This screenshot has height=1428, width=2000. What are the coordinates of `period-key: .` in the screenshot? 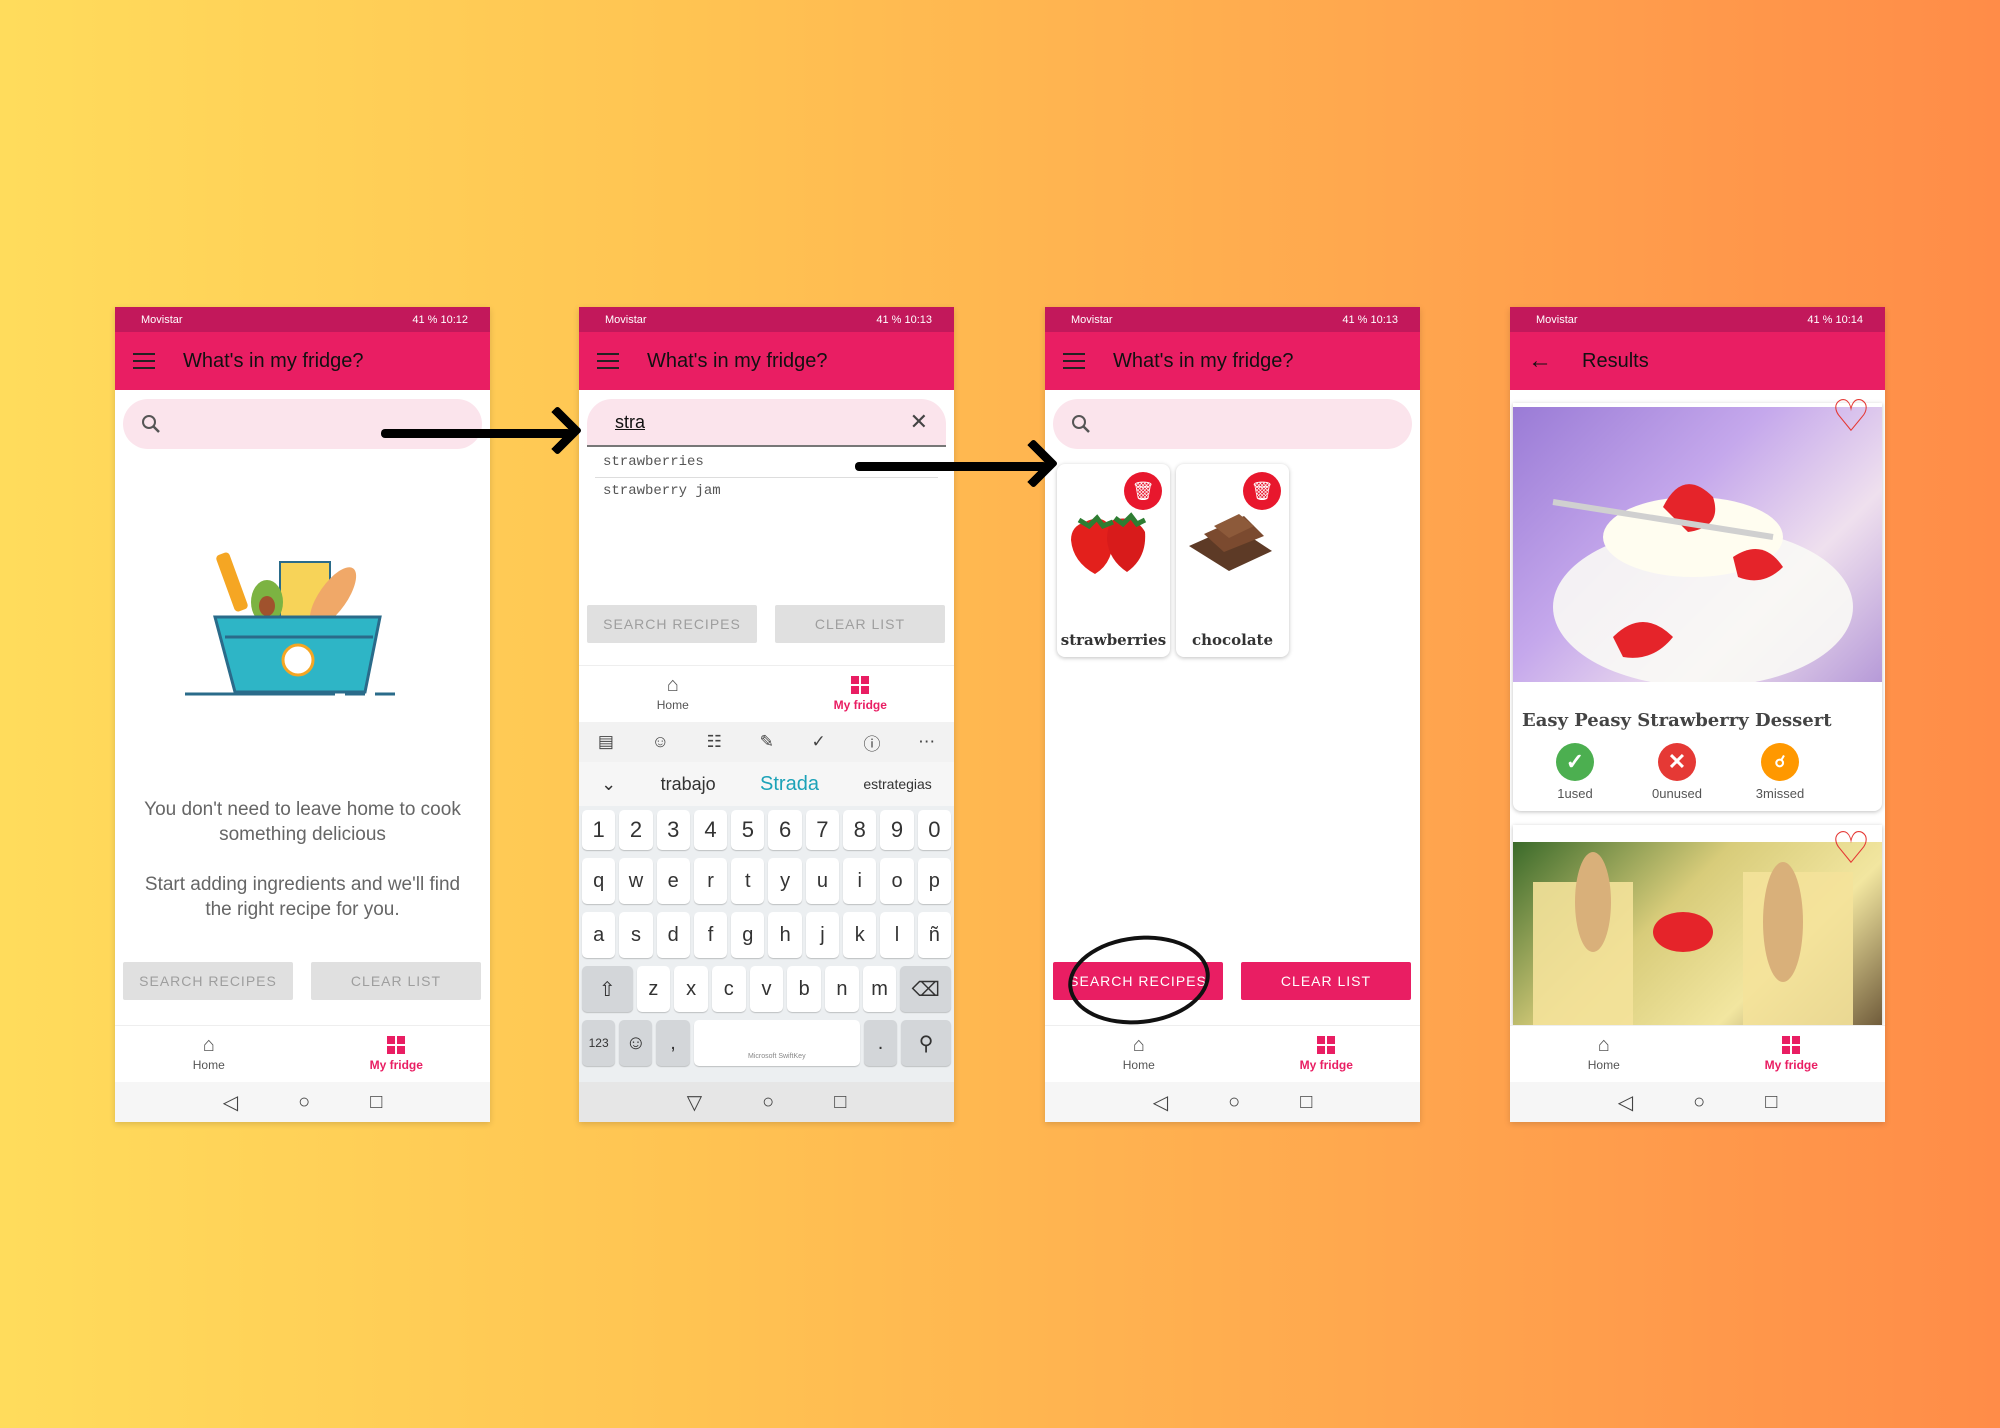 It's located at (880, 1043).